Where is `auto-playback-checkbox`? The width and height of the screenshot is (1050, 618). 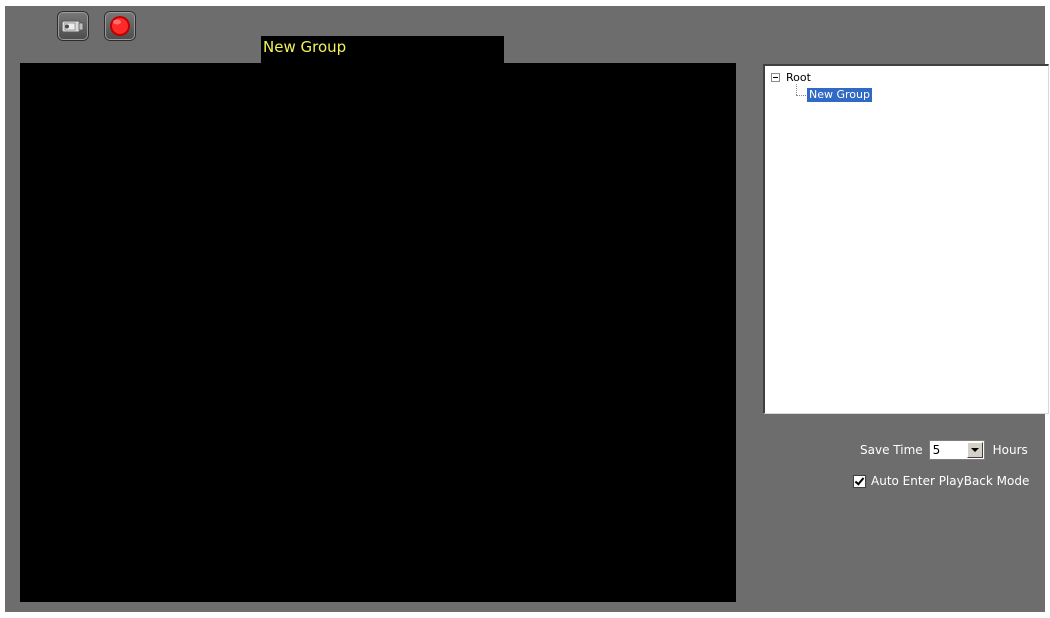 auto-playback-checkbox is located at coordinates (859, 481).